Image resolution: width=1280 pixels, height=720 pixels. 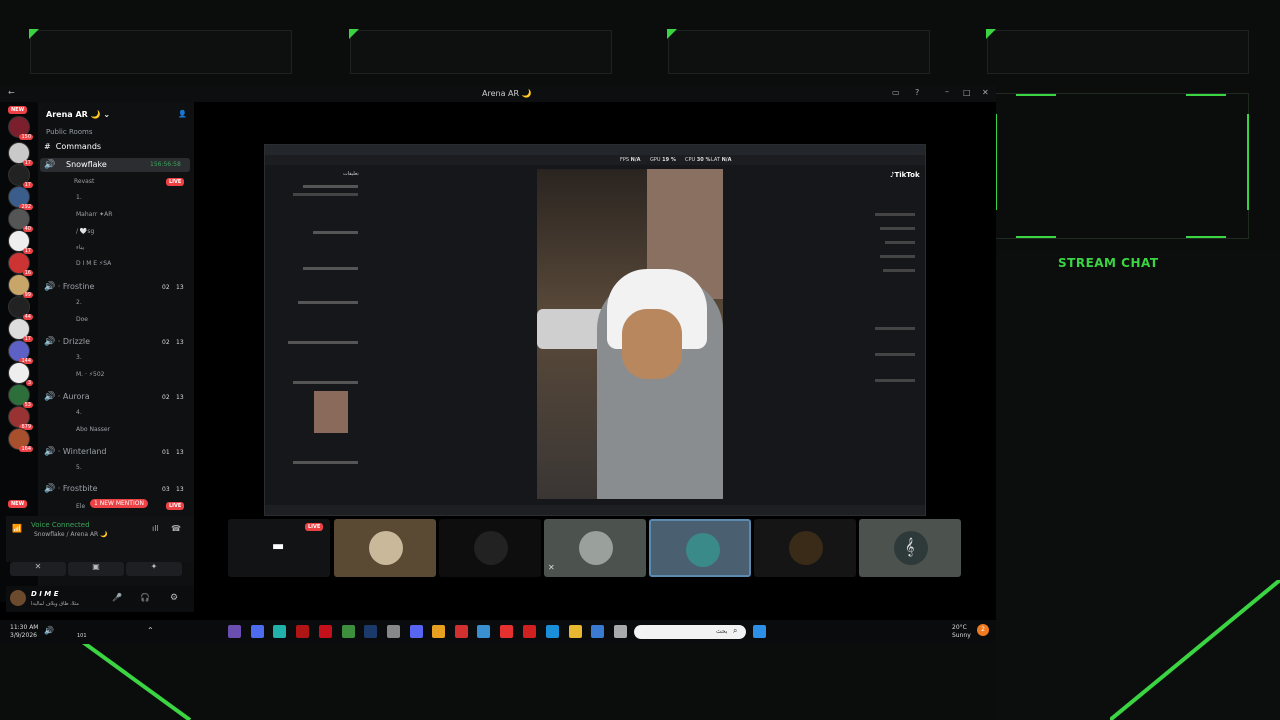 What do you see at coordinates (69, 132) in the screenshot?
I see `category-public-rooms: Public Rooms` at bounding box center [69, 132].